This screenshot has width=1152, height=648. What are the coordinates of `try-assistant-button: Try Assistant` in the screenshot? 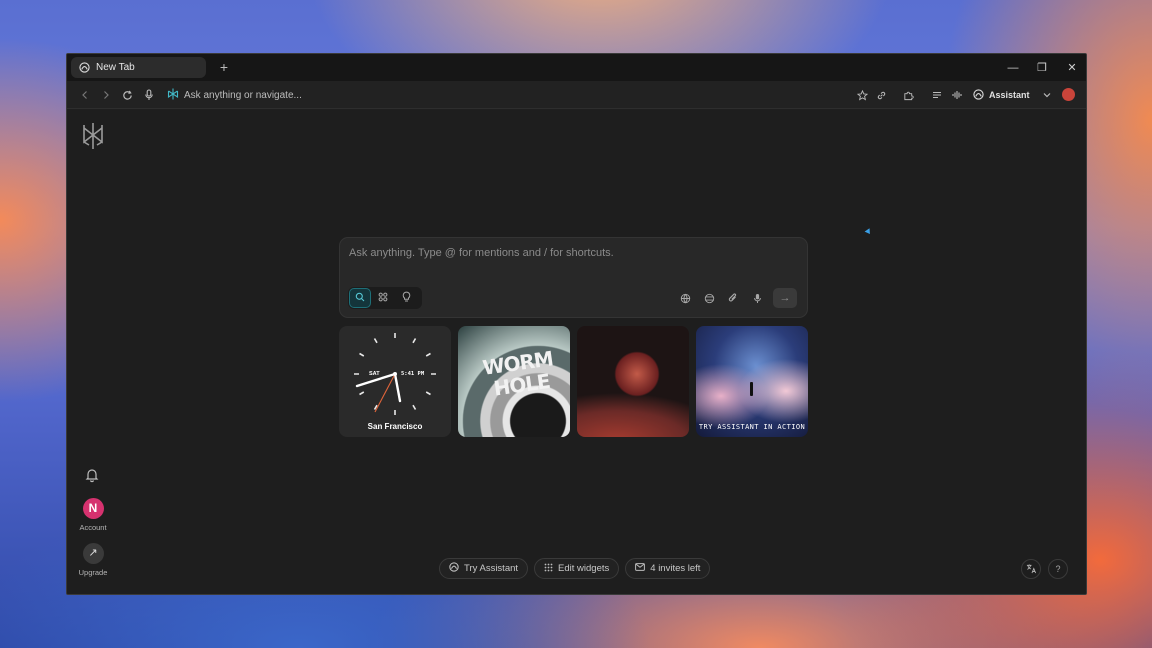 It's located at (484, 568).